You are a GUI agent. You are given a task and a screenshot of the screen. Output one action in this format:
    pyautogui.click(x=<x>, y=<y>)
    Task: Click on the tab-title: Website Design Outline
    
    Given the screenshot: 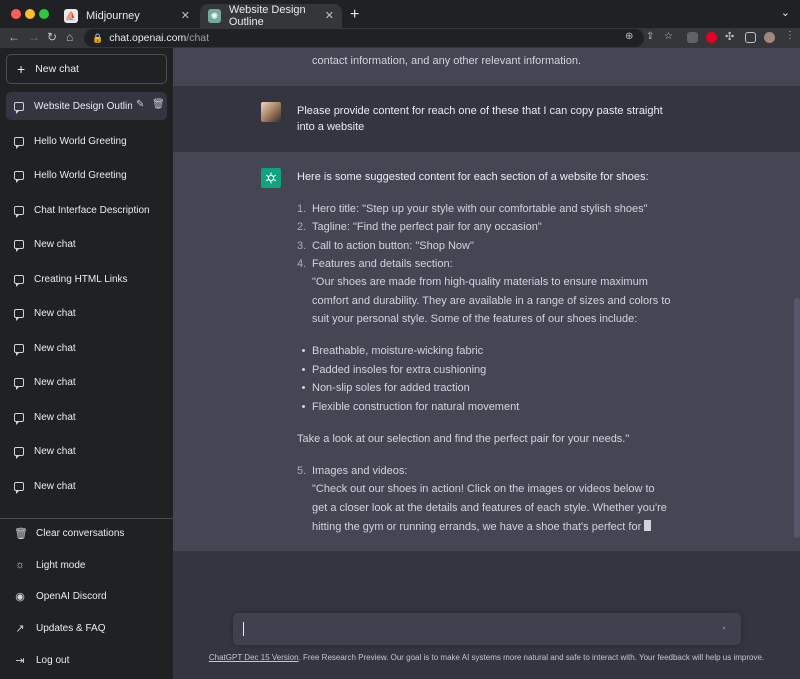 What is the action you would take?
    pyautogui.click(x=267, y=16)
    